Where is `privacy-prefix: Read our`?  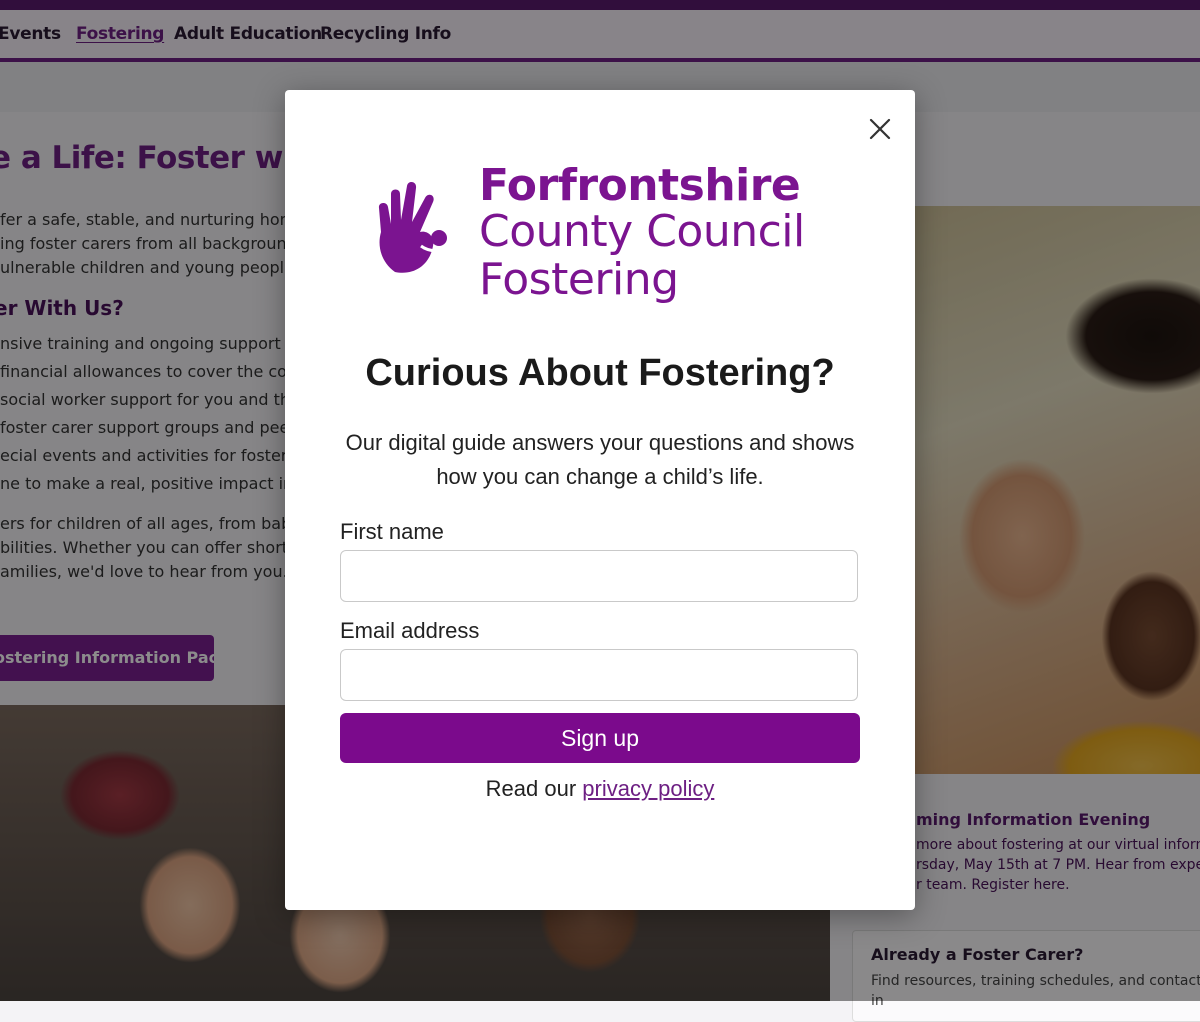
privacy-prefix: Read our is located at coordinates (531, 788).